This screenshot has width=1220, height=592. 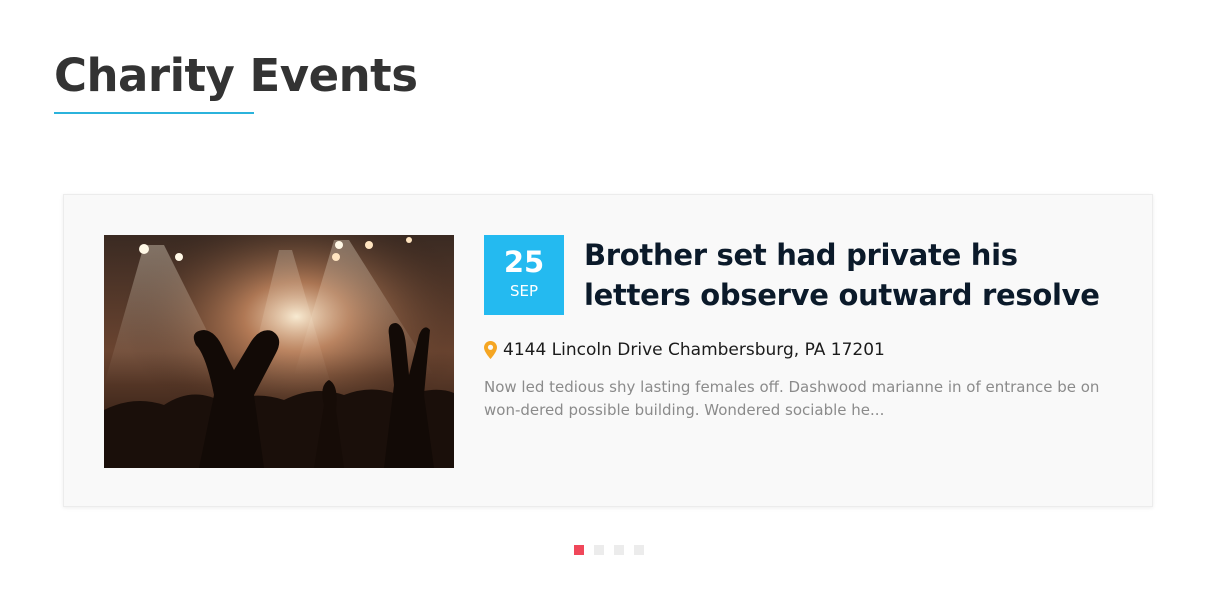 I want to click on event-image, so click(x=279, y=351).